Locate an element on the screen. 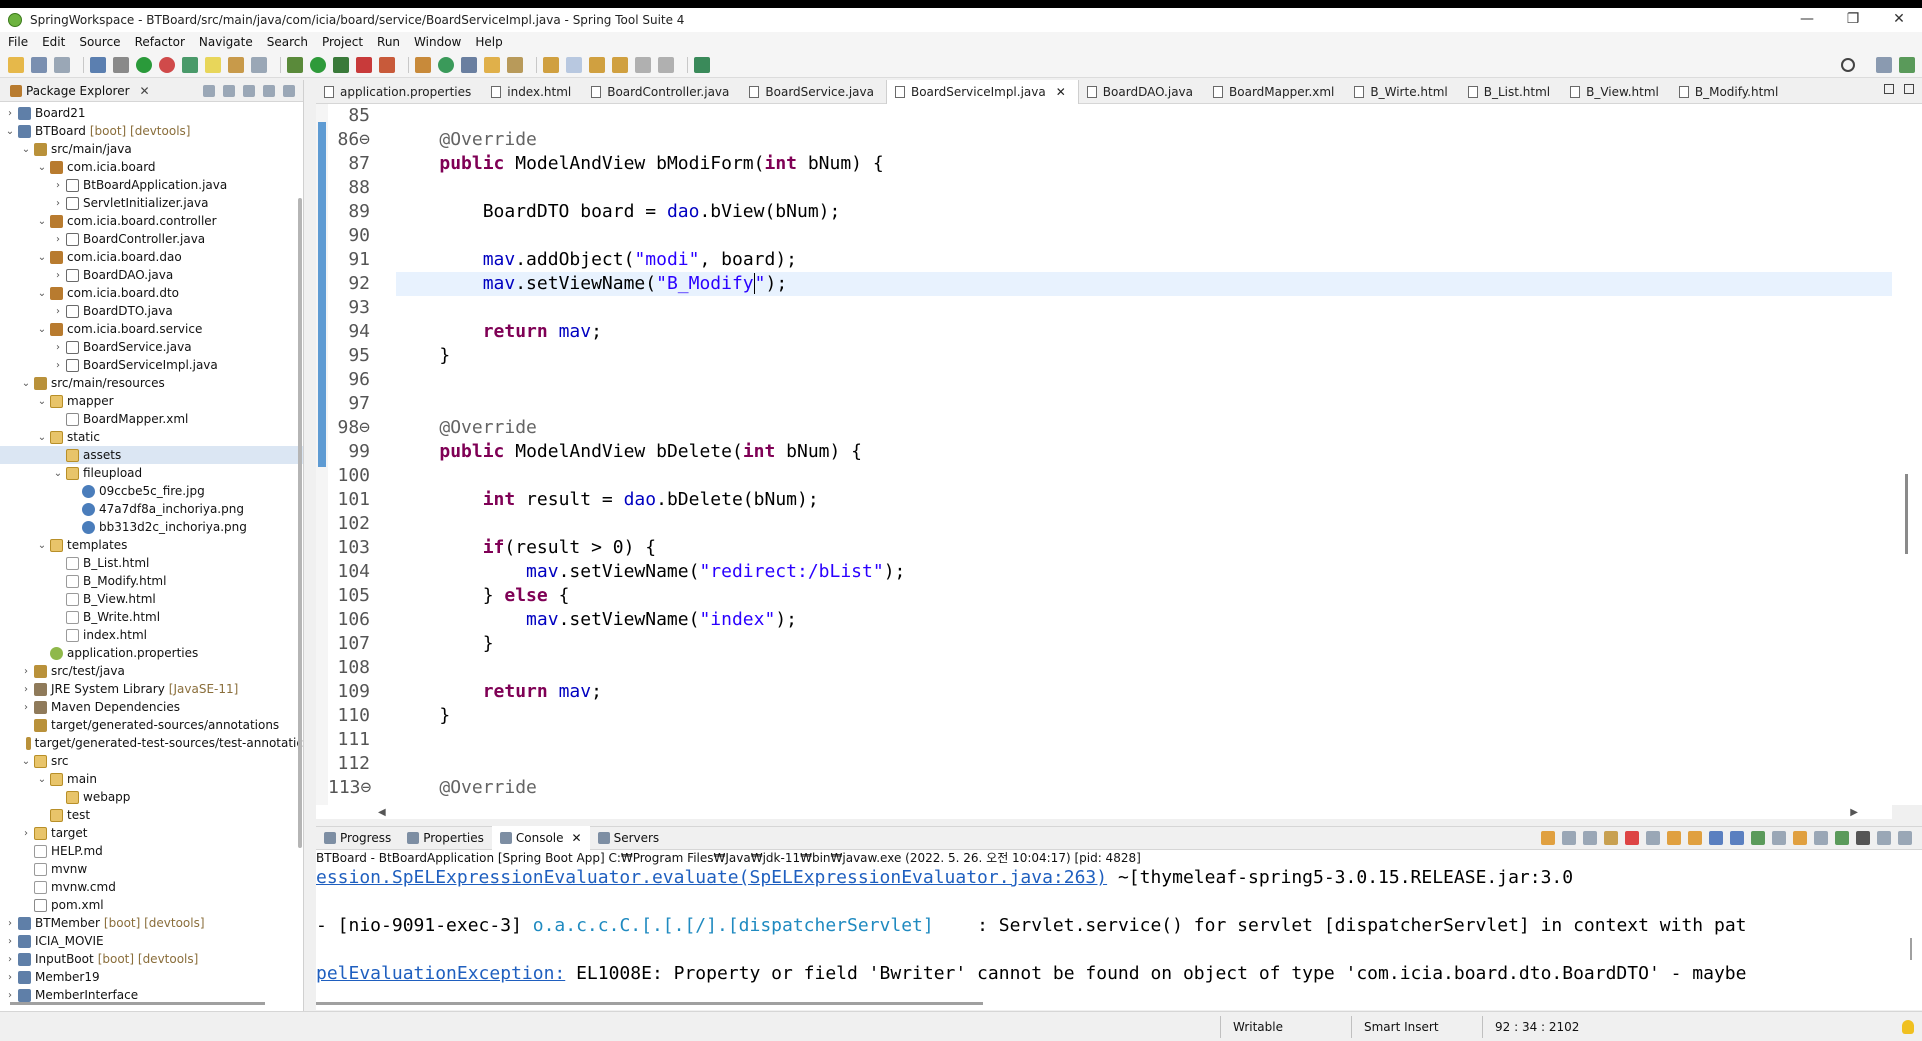 This screenshot has width=1922, height=1041. scroll-lock-icon is located at coordinates (1674, 838).